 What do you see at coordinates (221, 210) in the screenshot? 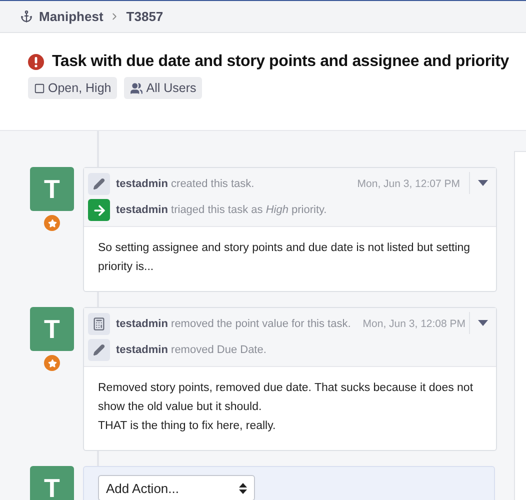
I see `event-text: testadmin triaged this task as High priority.` at bounding box center [221, 210].